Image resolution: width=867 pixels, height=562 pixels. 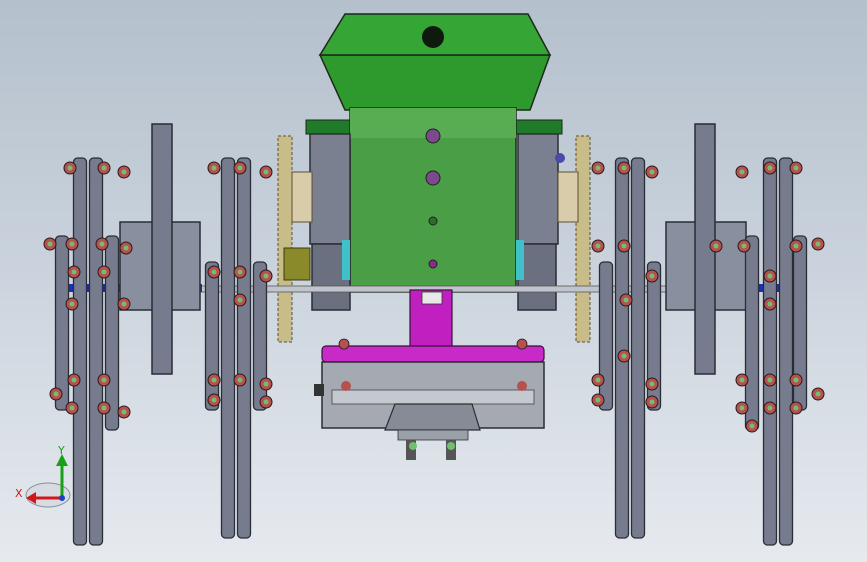 I want to click on lower-bracket, so click(x=433, y=326).